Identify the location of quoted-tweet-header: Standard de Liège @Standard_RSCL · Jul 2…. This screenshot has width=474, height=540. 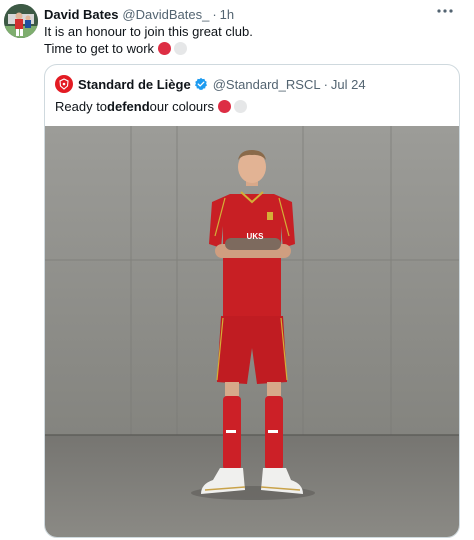
(210, 84).